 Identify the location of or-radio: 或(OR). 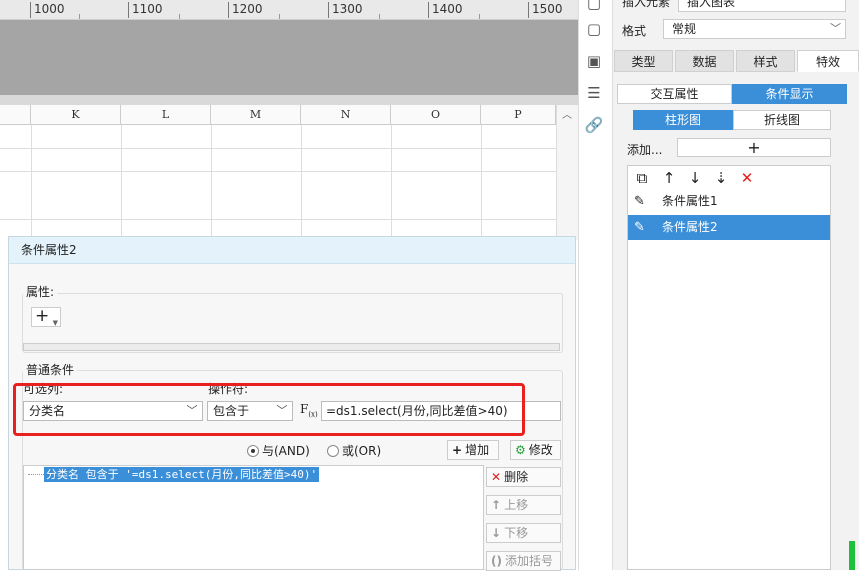
(354, 450).